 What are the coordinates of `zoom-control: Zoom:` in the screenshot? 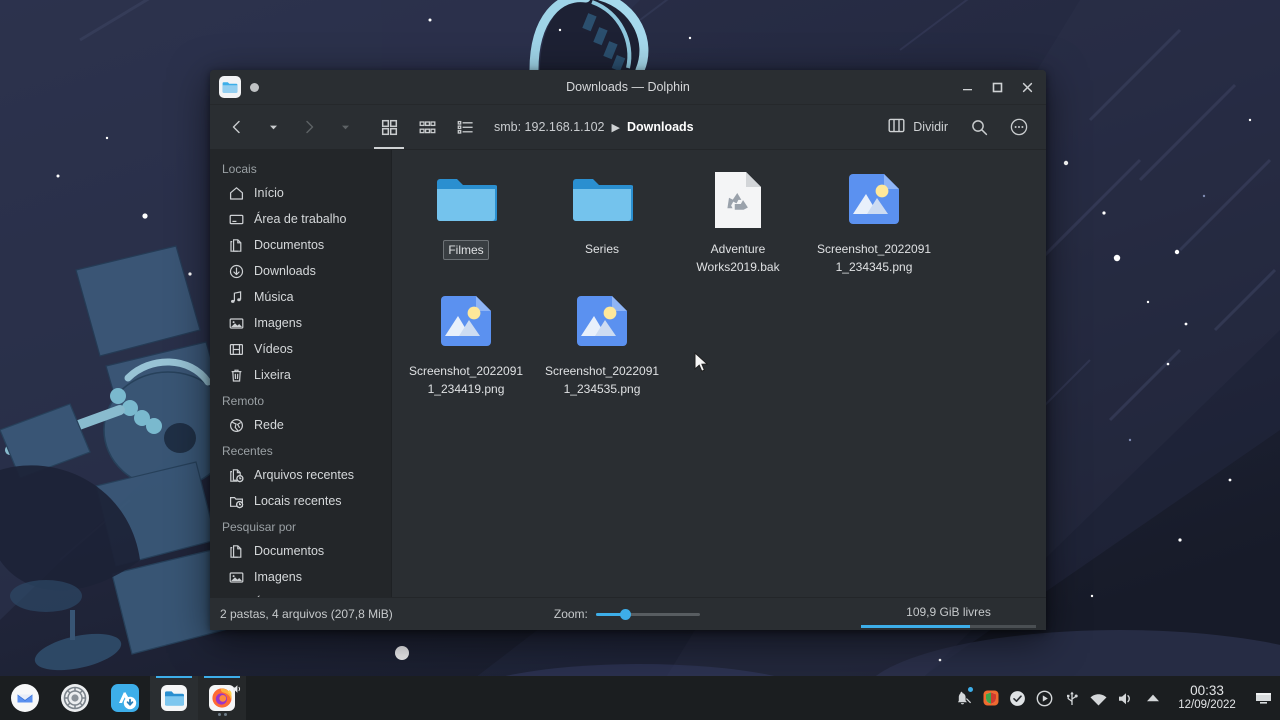 It's located at (627, 614).